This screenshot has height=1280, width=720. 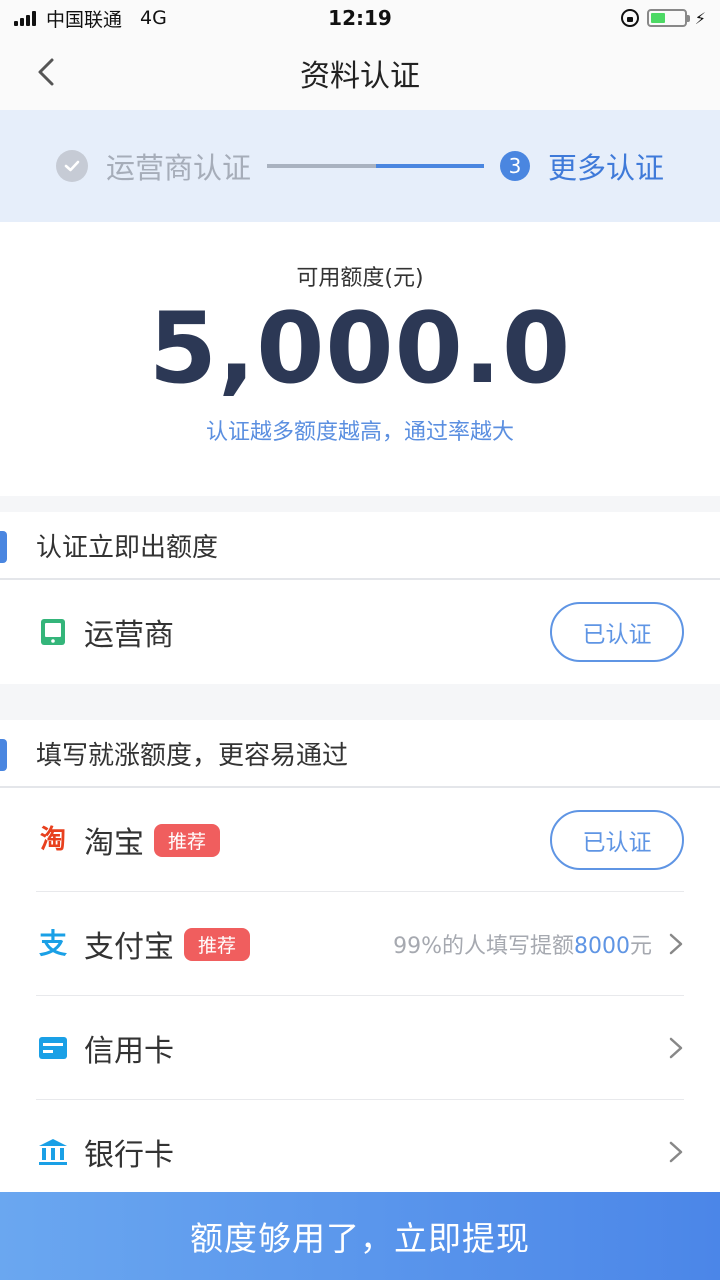 I want to click on progress-steps: 运营商认证 3 更多认证, so click(x=360, y=166).